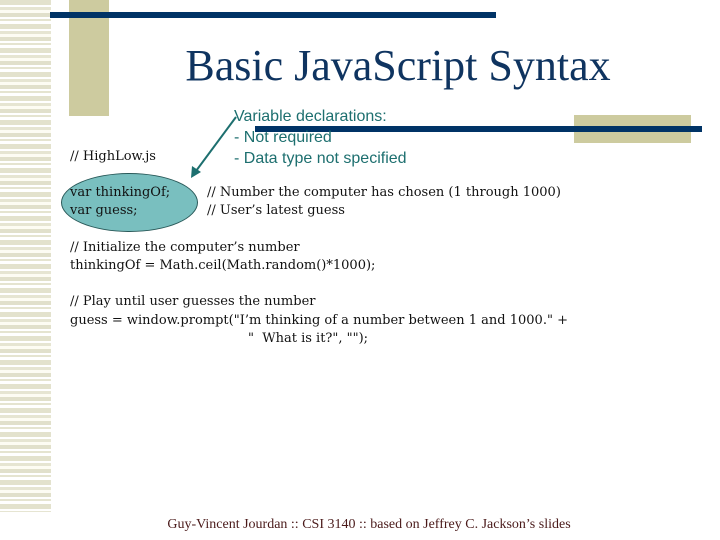 This screenshot has width=720, height=540. I want to click on code-decl-comment: // User’s latest guess, so click(276, 210).